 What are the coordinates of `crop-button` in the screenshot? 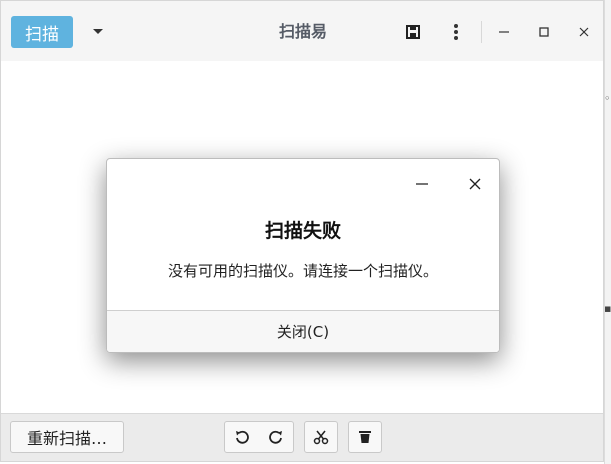 It's located at (321, 437).